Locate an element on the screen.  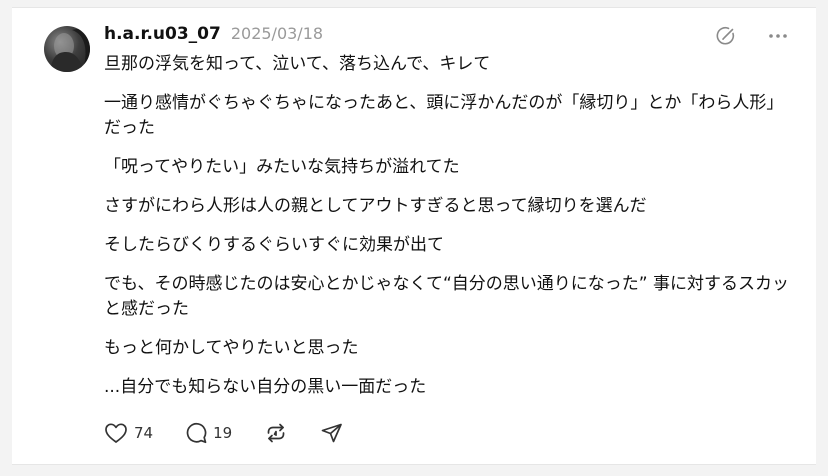
edit-circle-icon is located at coordinates (726, 36).